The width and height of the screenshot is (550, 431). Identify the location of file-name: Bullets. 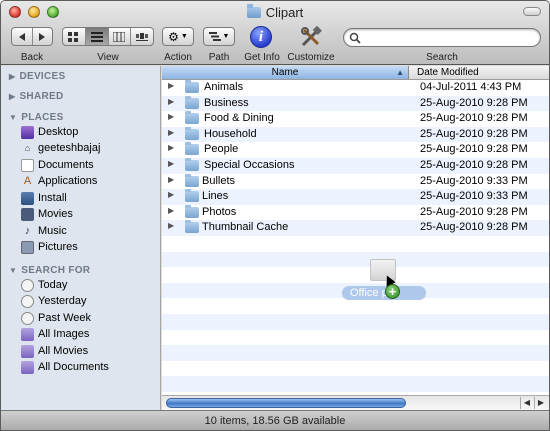
(219, 180).